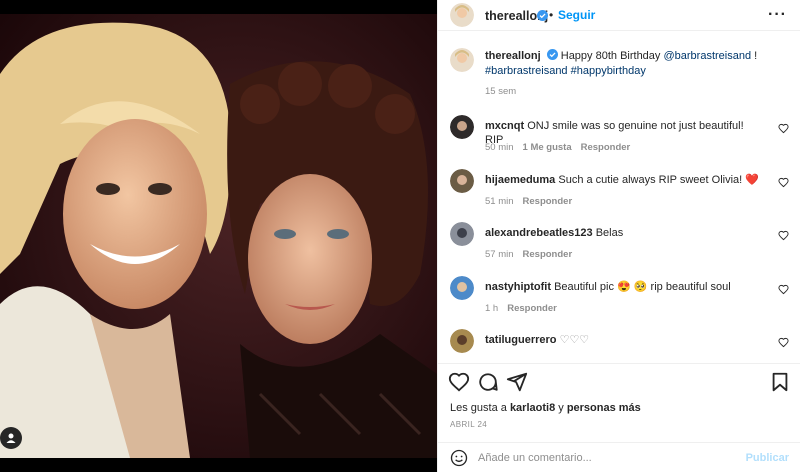  I want to click on add-comment-input, so click(598, 458).